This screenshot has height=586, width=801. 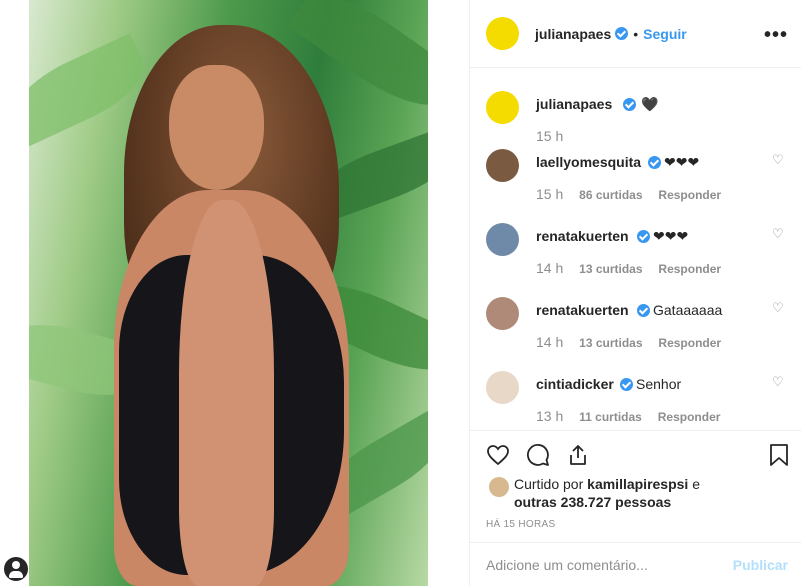 What do you see at coordinates (610, 417) in the screenshot?
I see `comment-likes: 11 curtidas` at bounding box center [610, 417].